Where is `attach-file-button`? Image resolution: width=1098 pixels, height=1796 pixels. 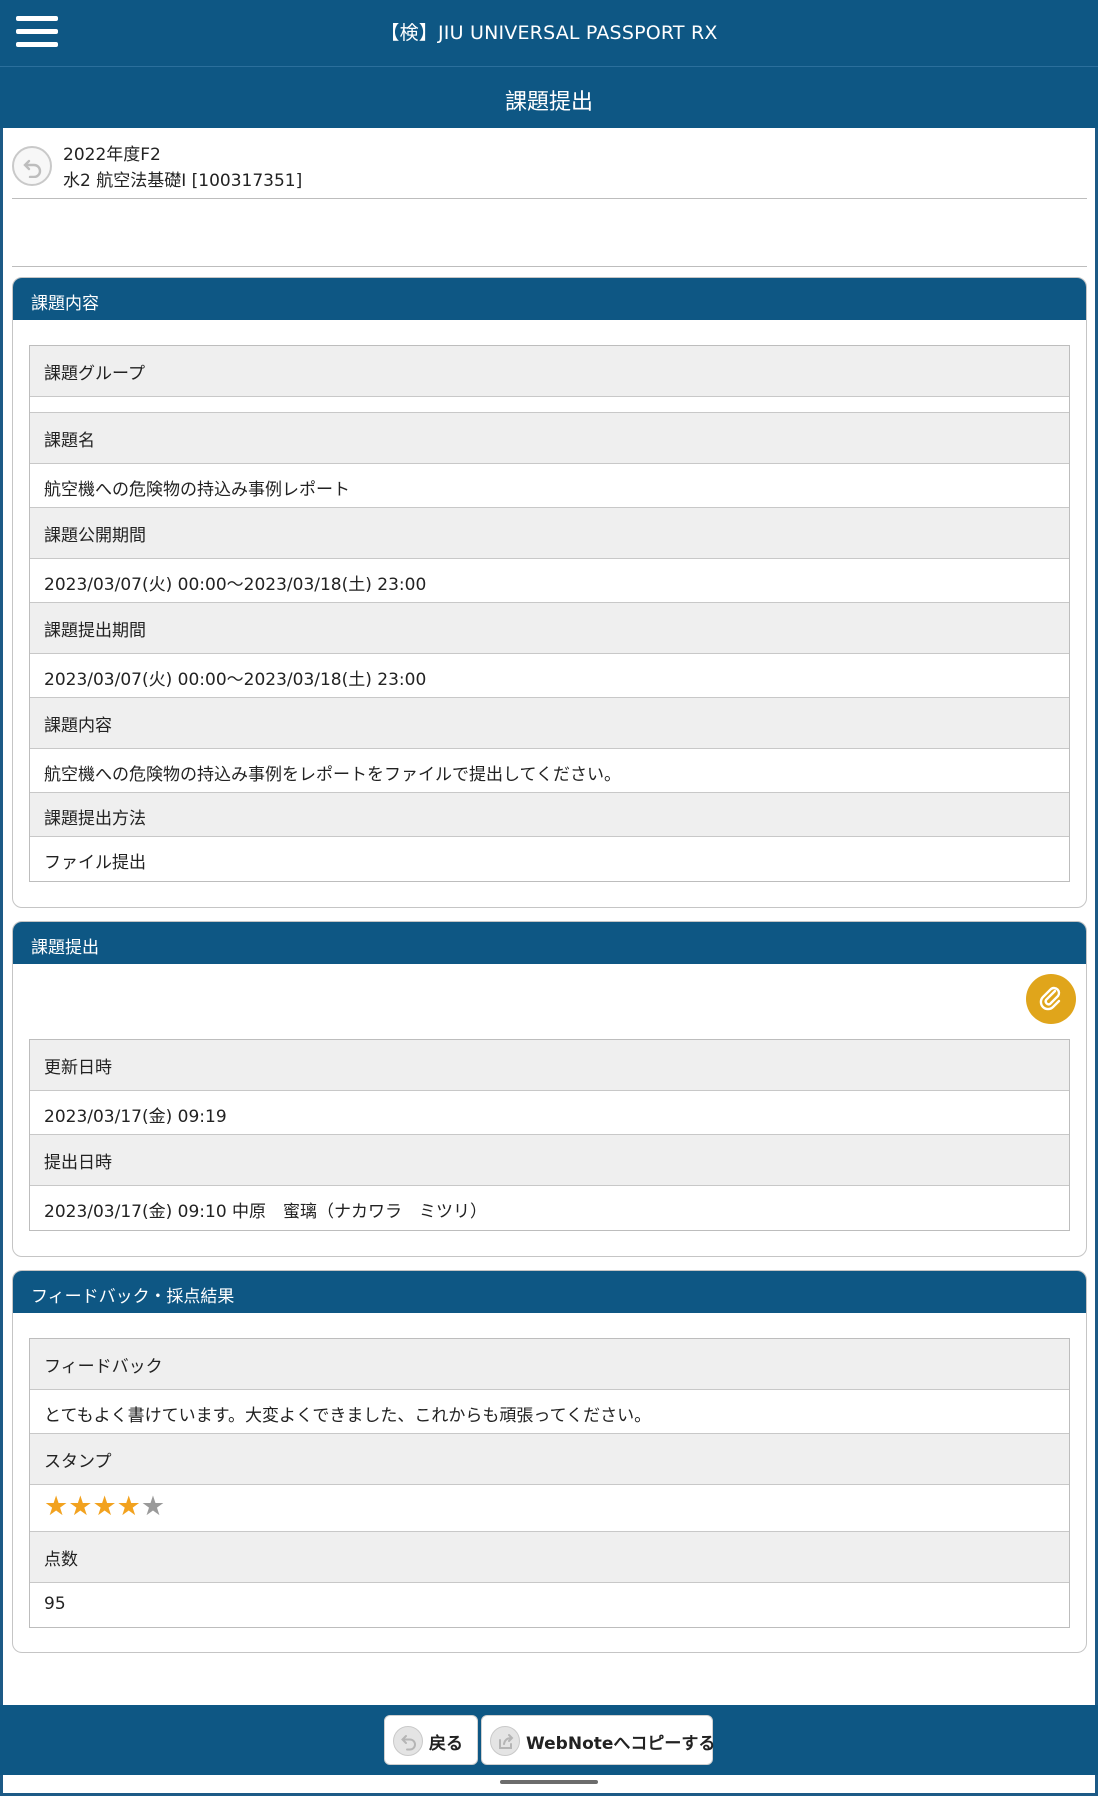
attach-file-button is located at coordinates (1051, 999).